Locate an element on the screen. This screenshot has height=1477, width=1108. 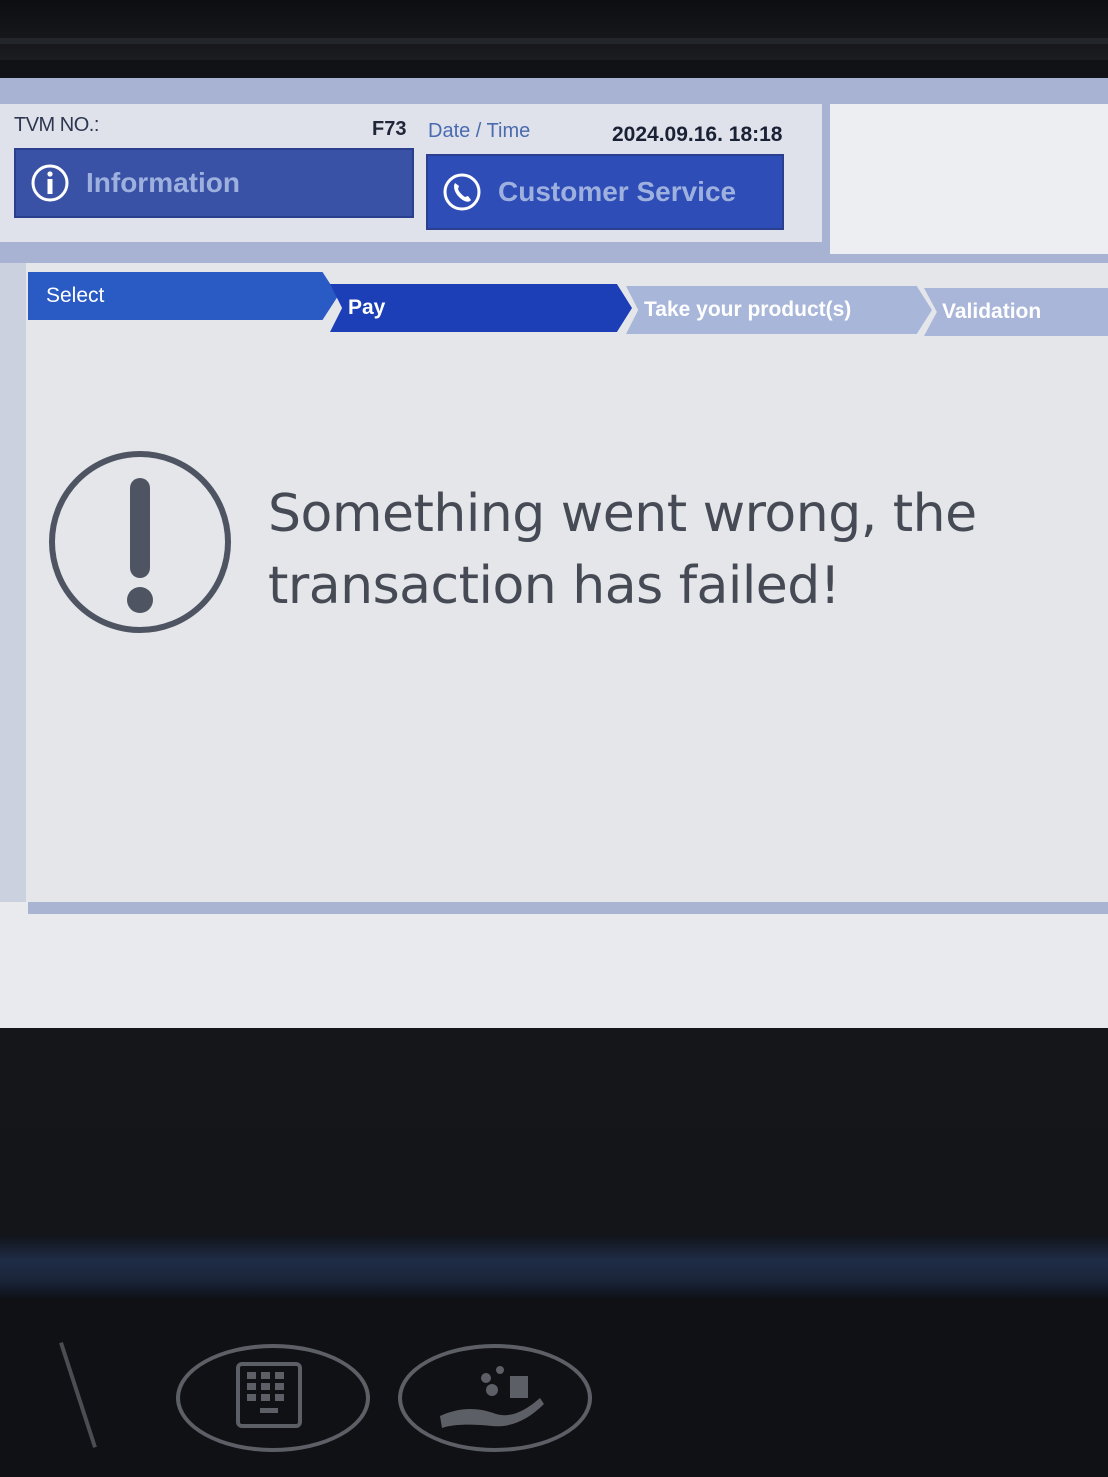
payment-button is located at coordinates (495, 1398).